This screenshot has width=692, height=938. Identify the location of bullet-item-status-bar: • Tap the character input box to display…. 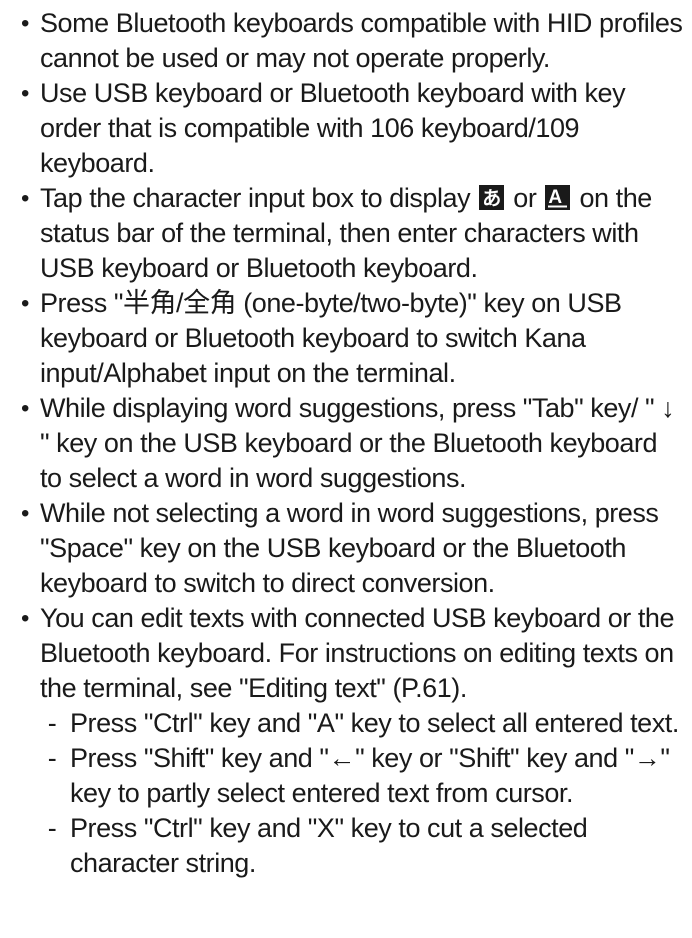
(350, 233).